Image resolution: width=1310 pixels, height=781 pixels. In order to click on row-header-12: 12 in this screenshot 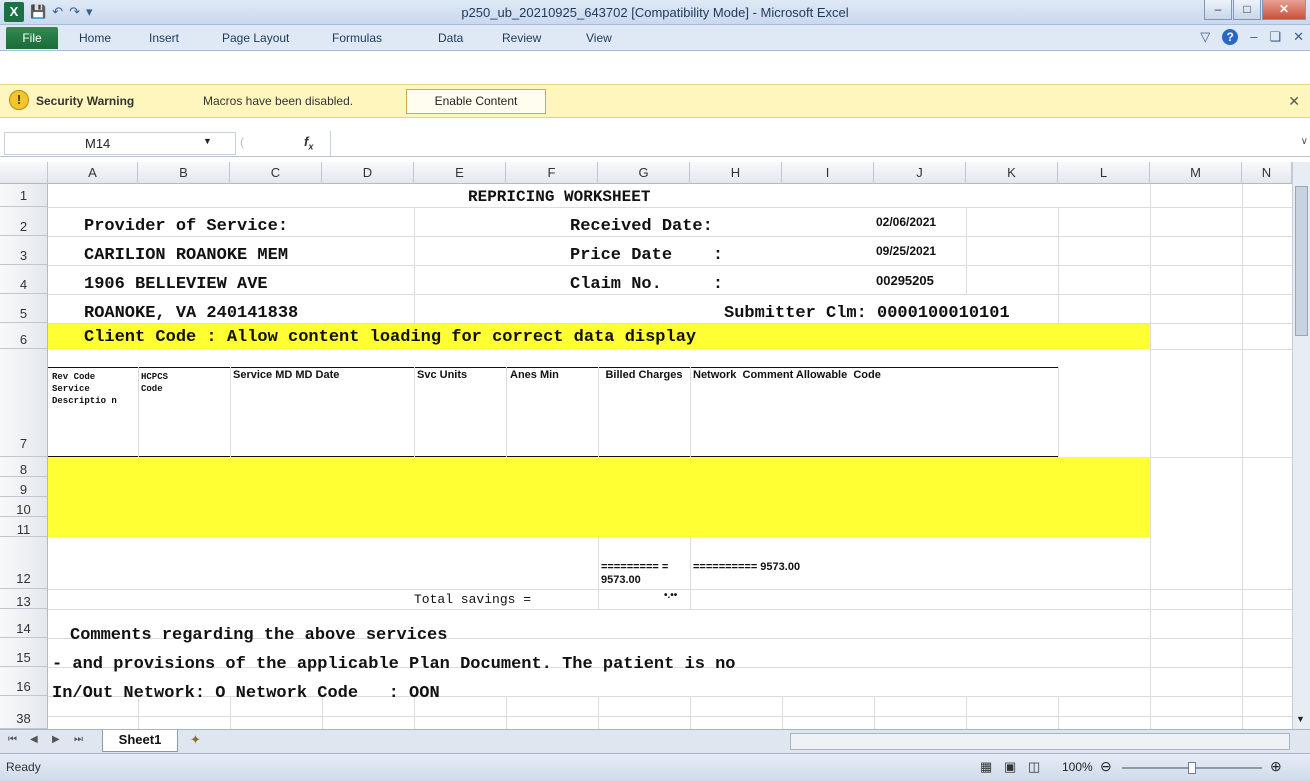, I will do `click(24, 563)`.